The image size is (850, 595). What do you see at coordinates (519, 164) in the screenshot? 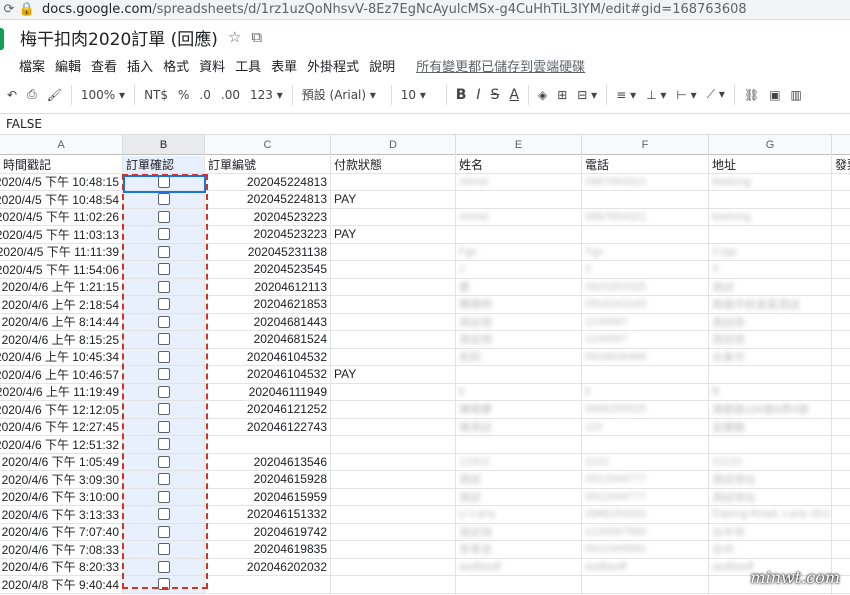
I see `header-cell: 姓名` at bounding box center [519, 164].